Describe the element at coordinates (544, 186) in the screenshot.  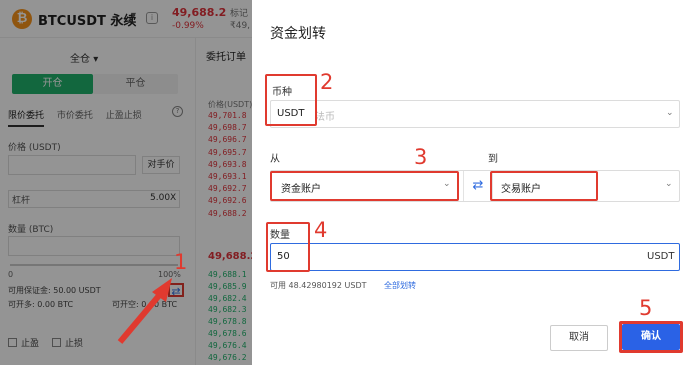
I see `annotation-box-3b` at that location.